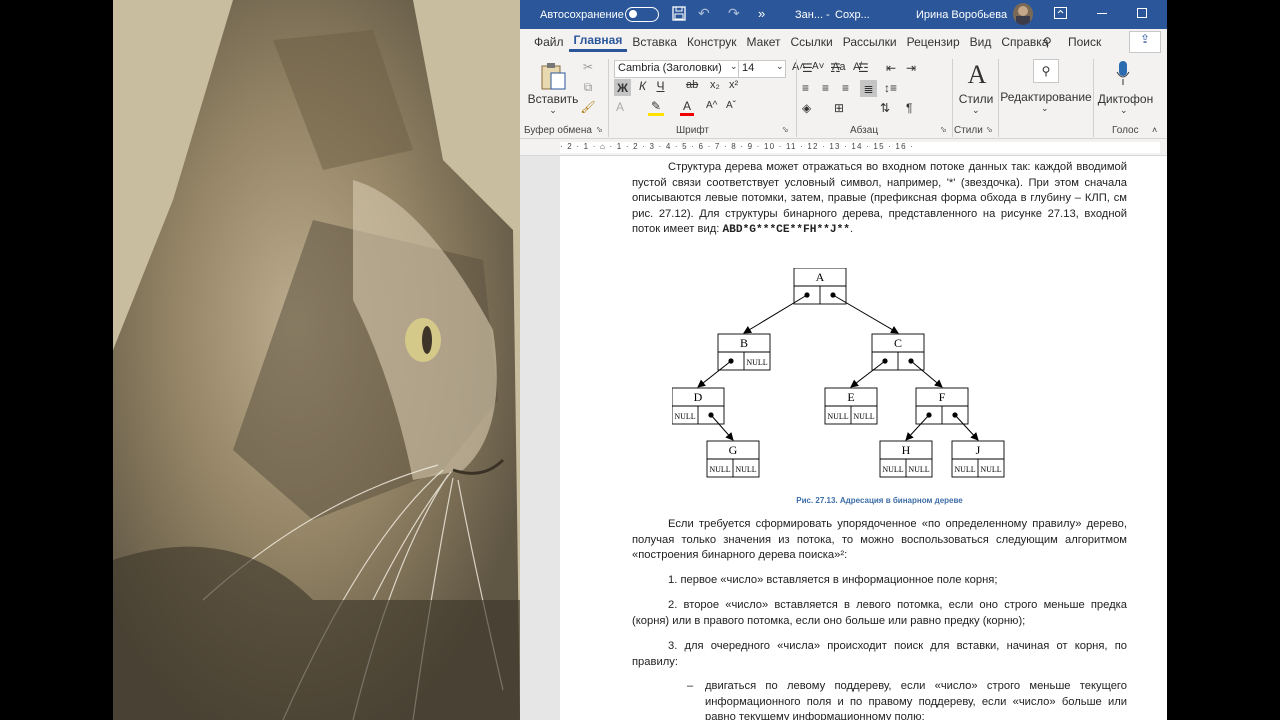 The image size is (1280, 720). I want to click on underline-button: Ч, so click(660, 86).